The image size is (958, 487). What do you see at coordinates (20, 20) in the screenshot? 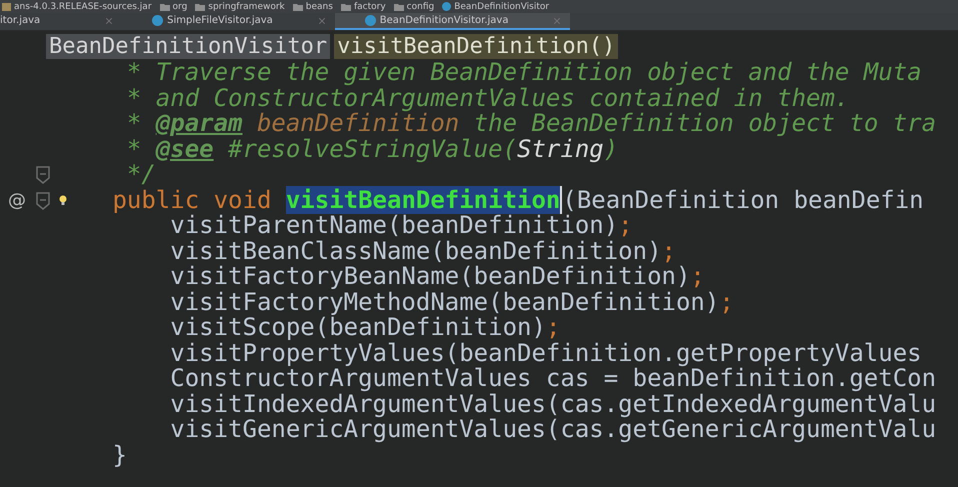
I see `tab-label: itor.java` at bounding box center [20, 20].